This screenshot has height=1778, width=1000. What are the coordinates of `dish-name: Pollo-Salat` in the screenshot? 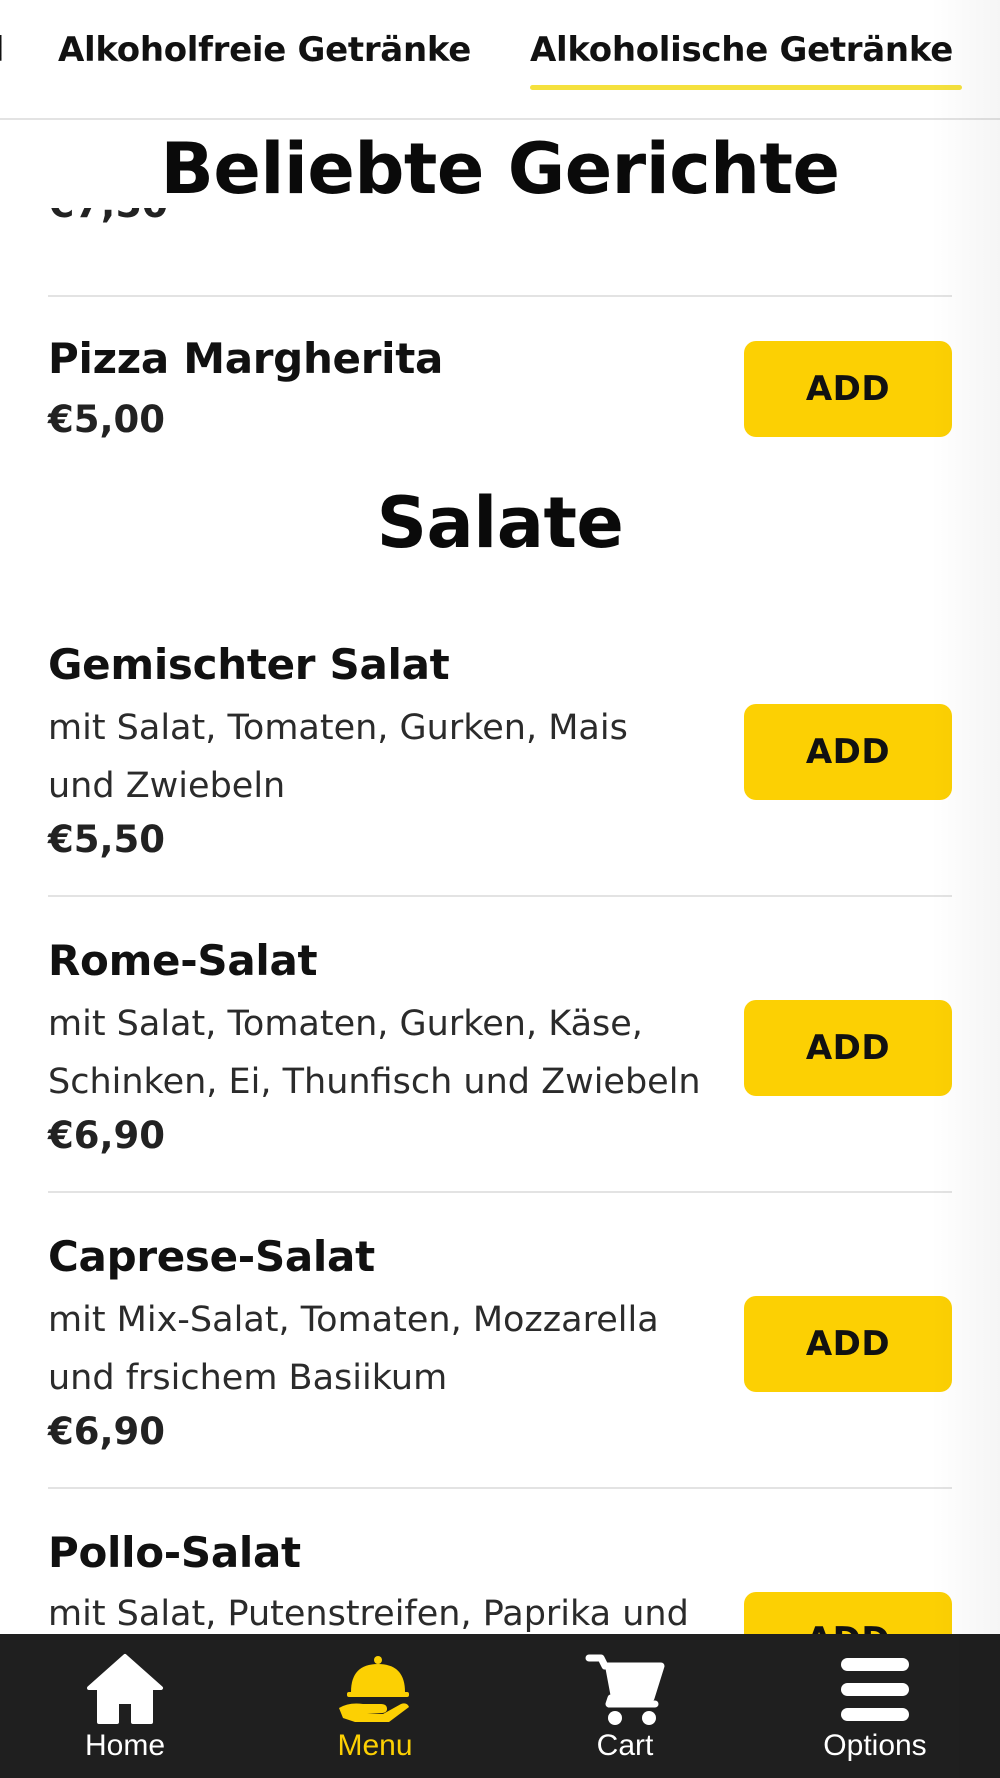 It's located at (174, 1552).